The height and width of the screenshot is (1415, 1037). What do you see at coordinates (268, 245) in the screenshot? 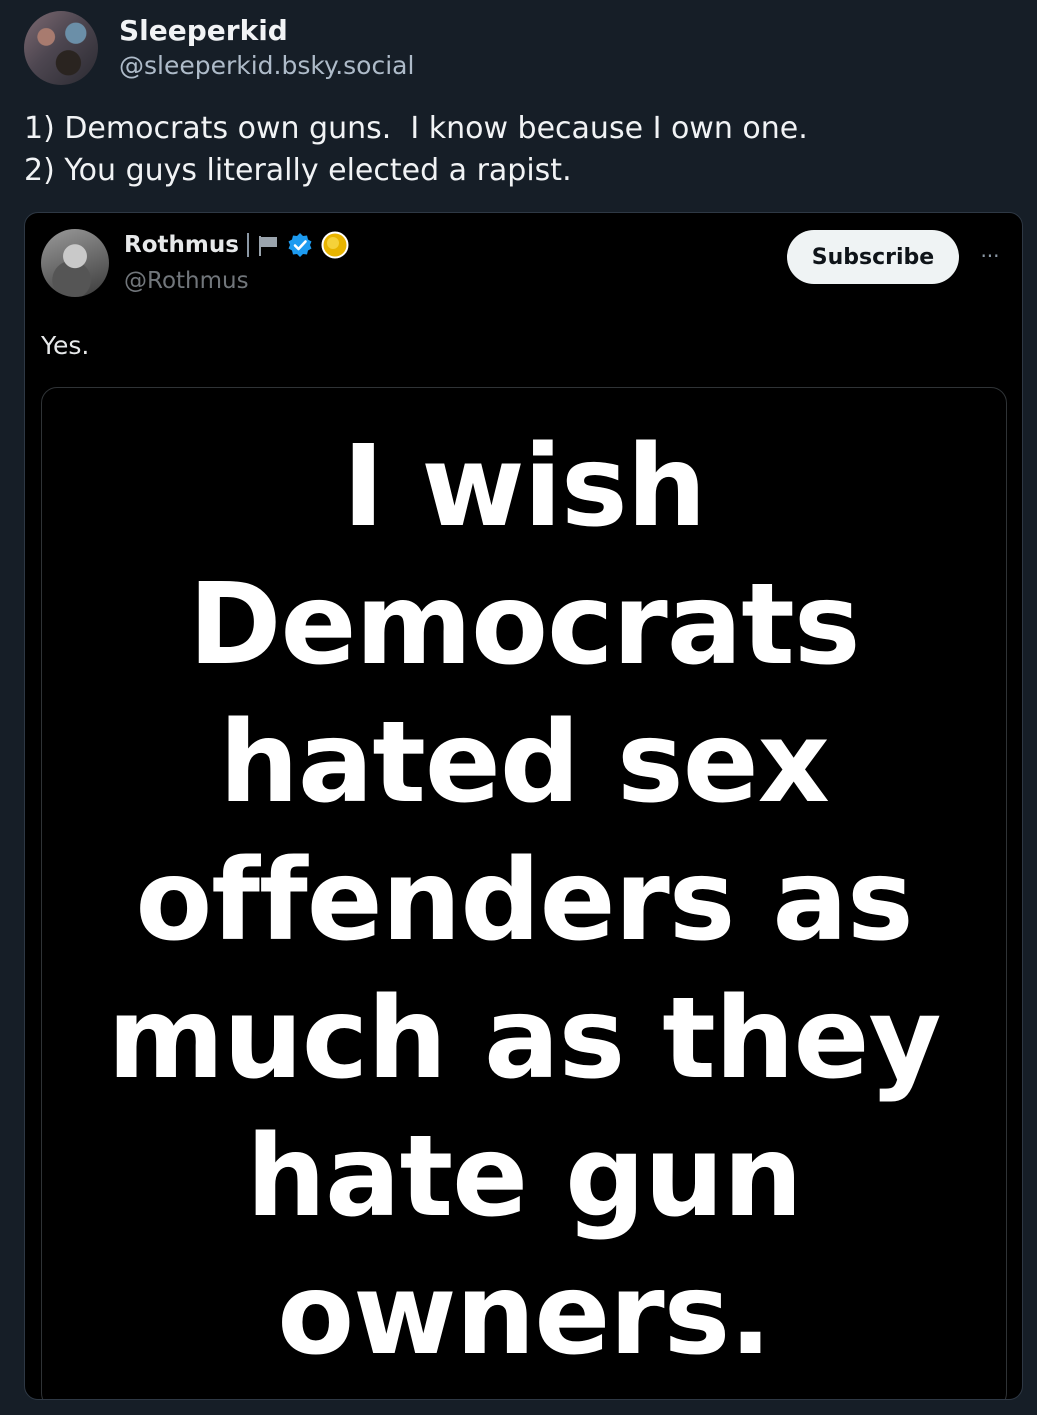
I see `flag-icon` at bounding box center [268, 245].